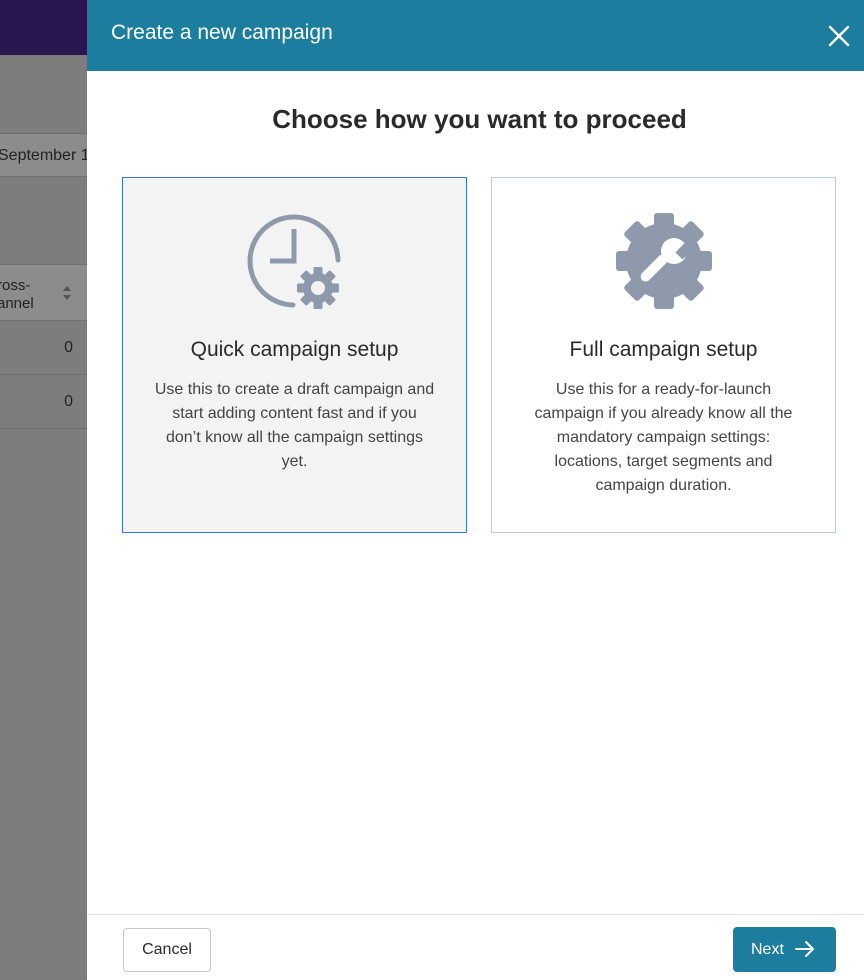  I want to click on next-button-label: Next, so click(767, 949).